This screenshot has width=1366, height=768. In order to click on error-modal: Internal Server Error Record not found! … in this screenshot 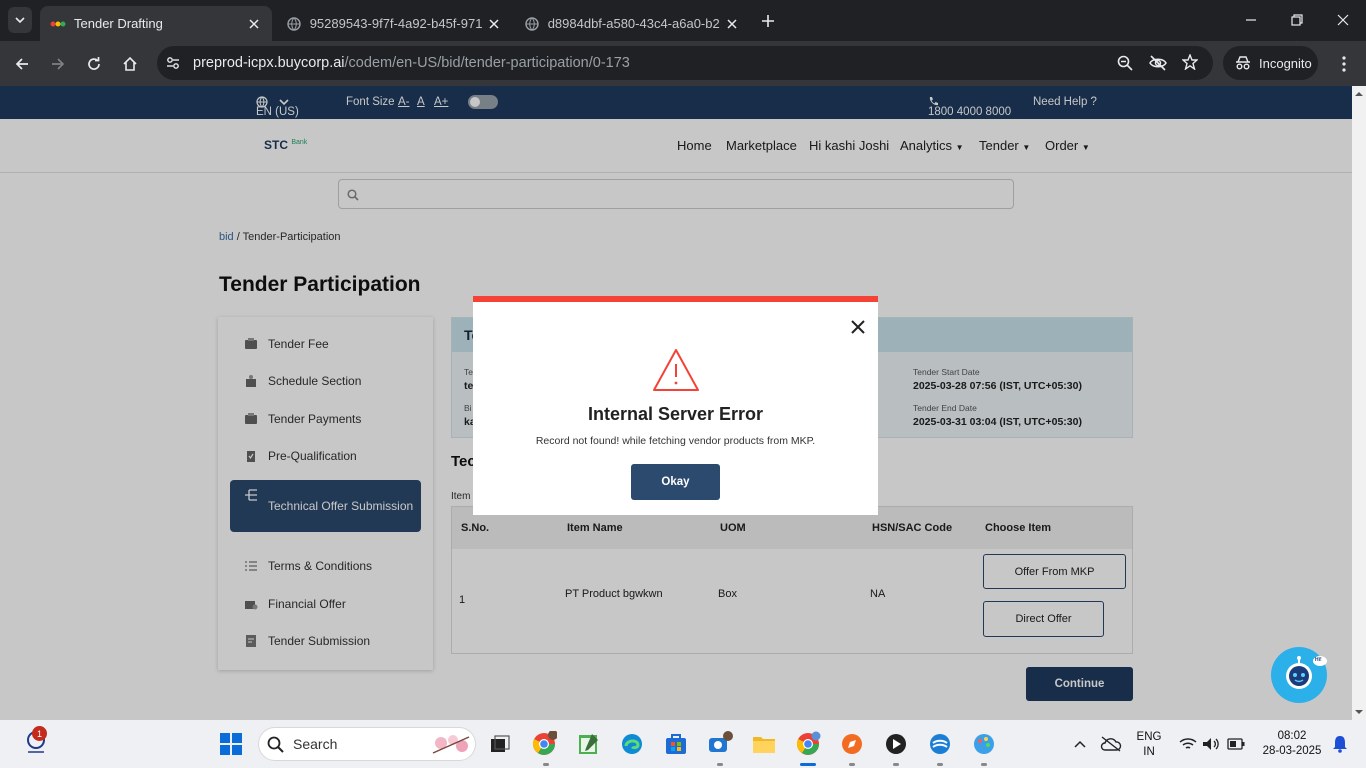, I will do `click(675, 405)`.